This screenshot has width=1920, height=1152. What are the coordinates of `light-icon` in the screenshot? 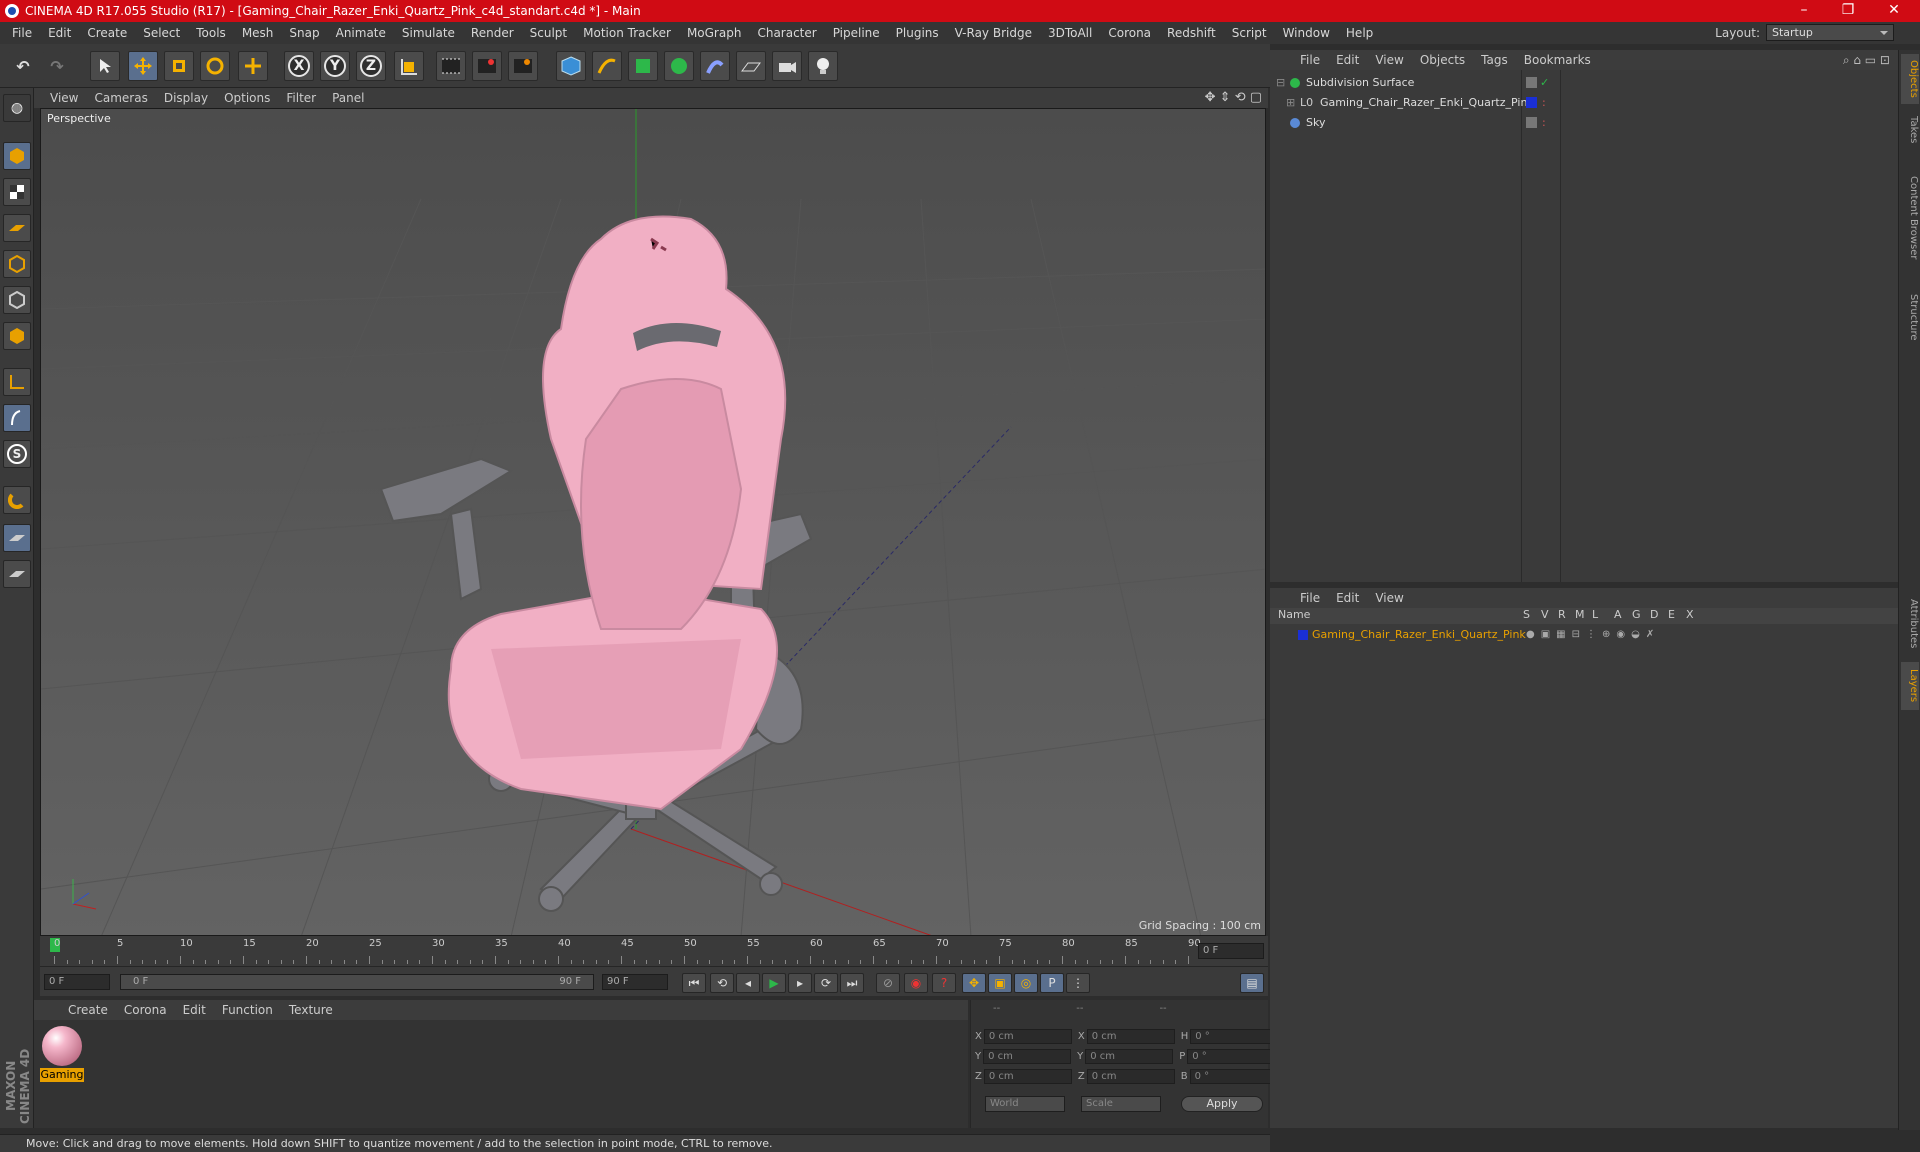 It's located at (823, 66).